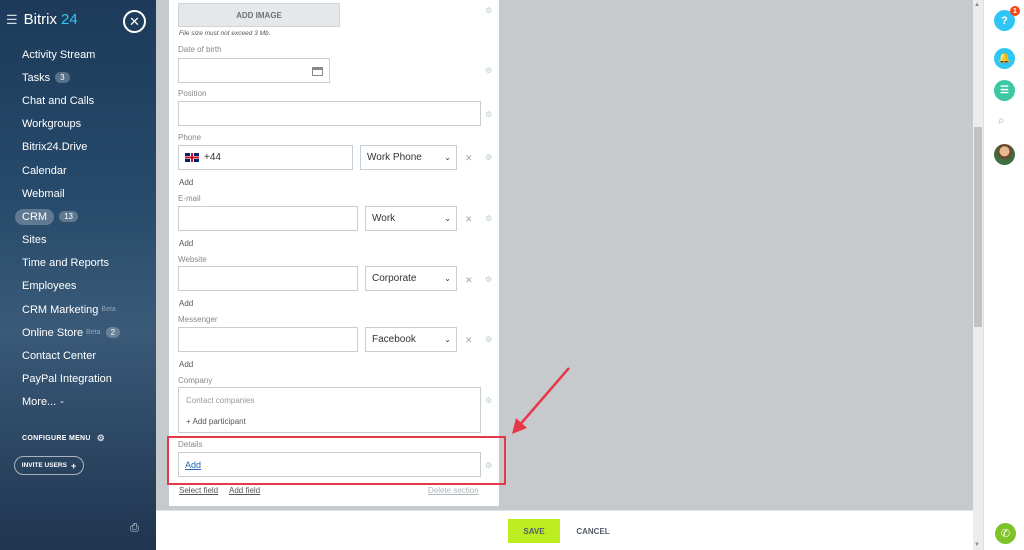 The image size is (1024, 550). Describe the element at coordinates (254, 70) in the screenshot. I see `dob-input` at that location.